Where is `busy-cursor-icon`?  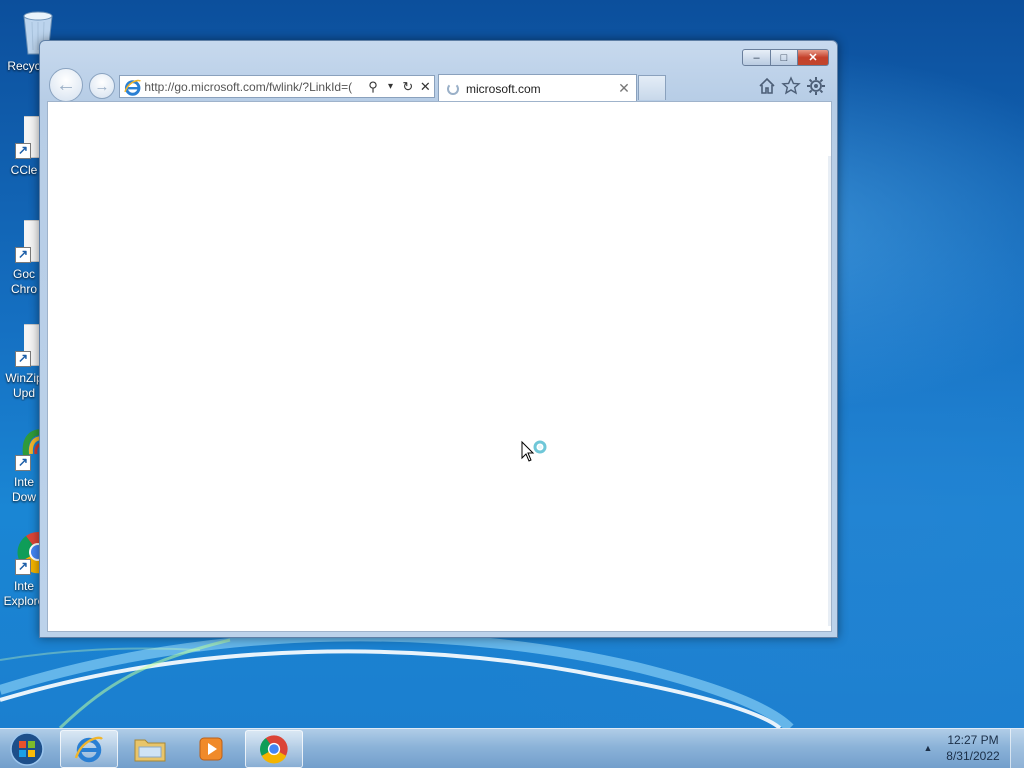
busy-cursor-icon is located at coordinates (534, 451).